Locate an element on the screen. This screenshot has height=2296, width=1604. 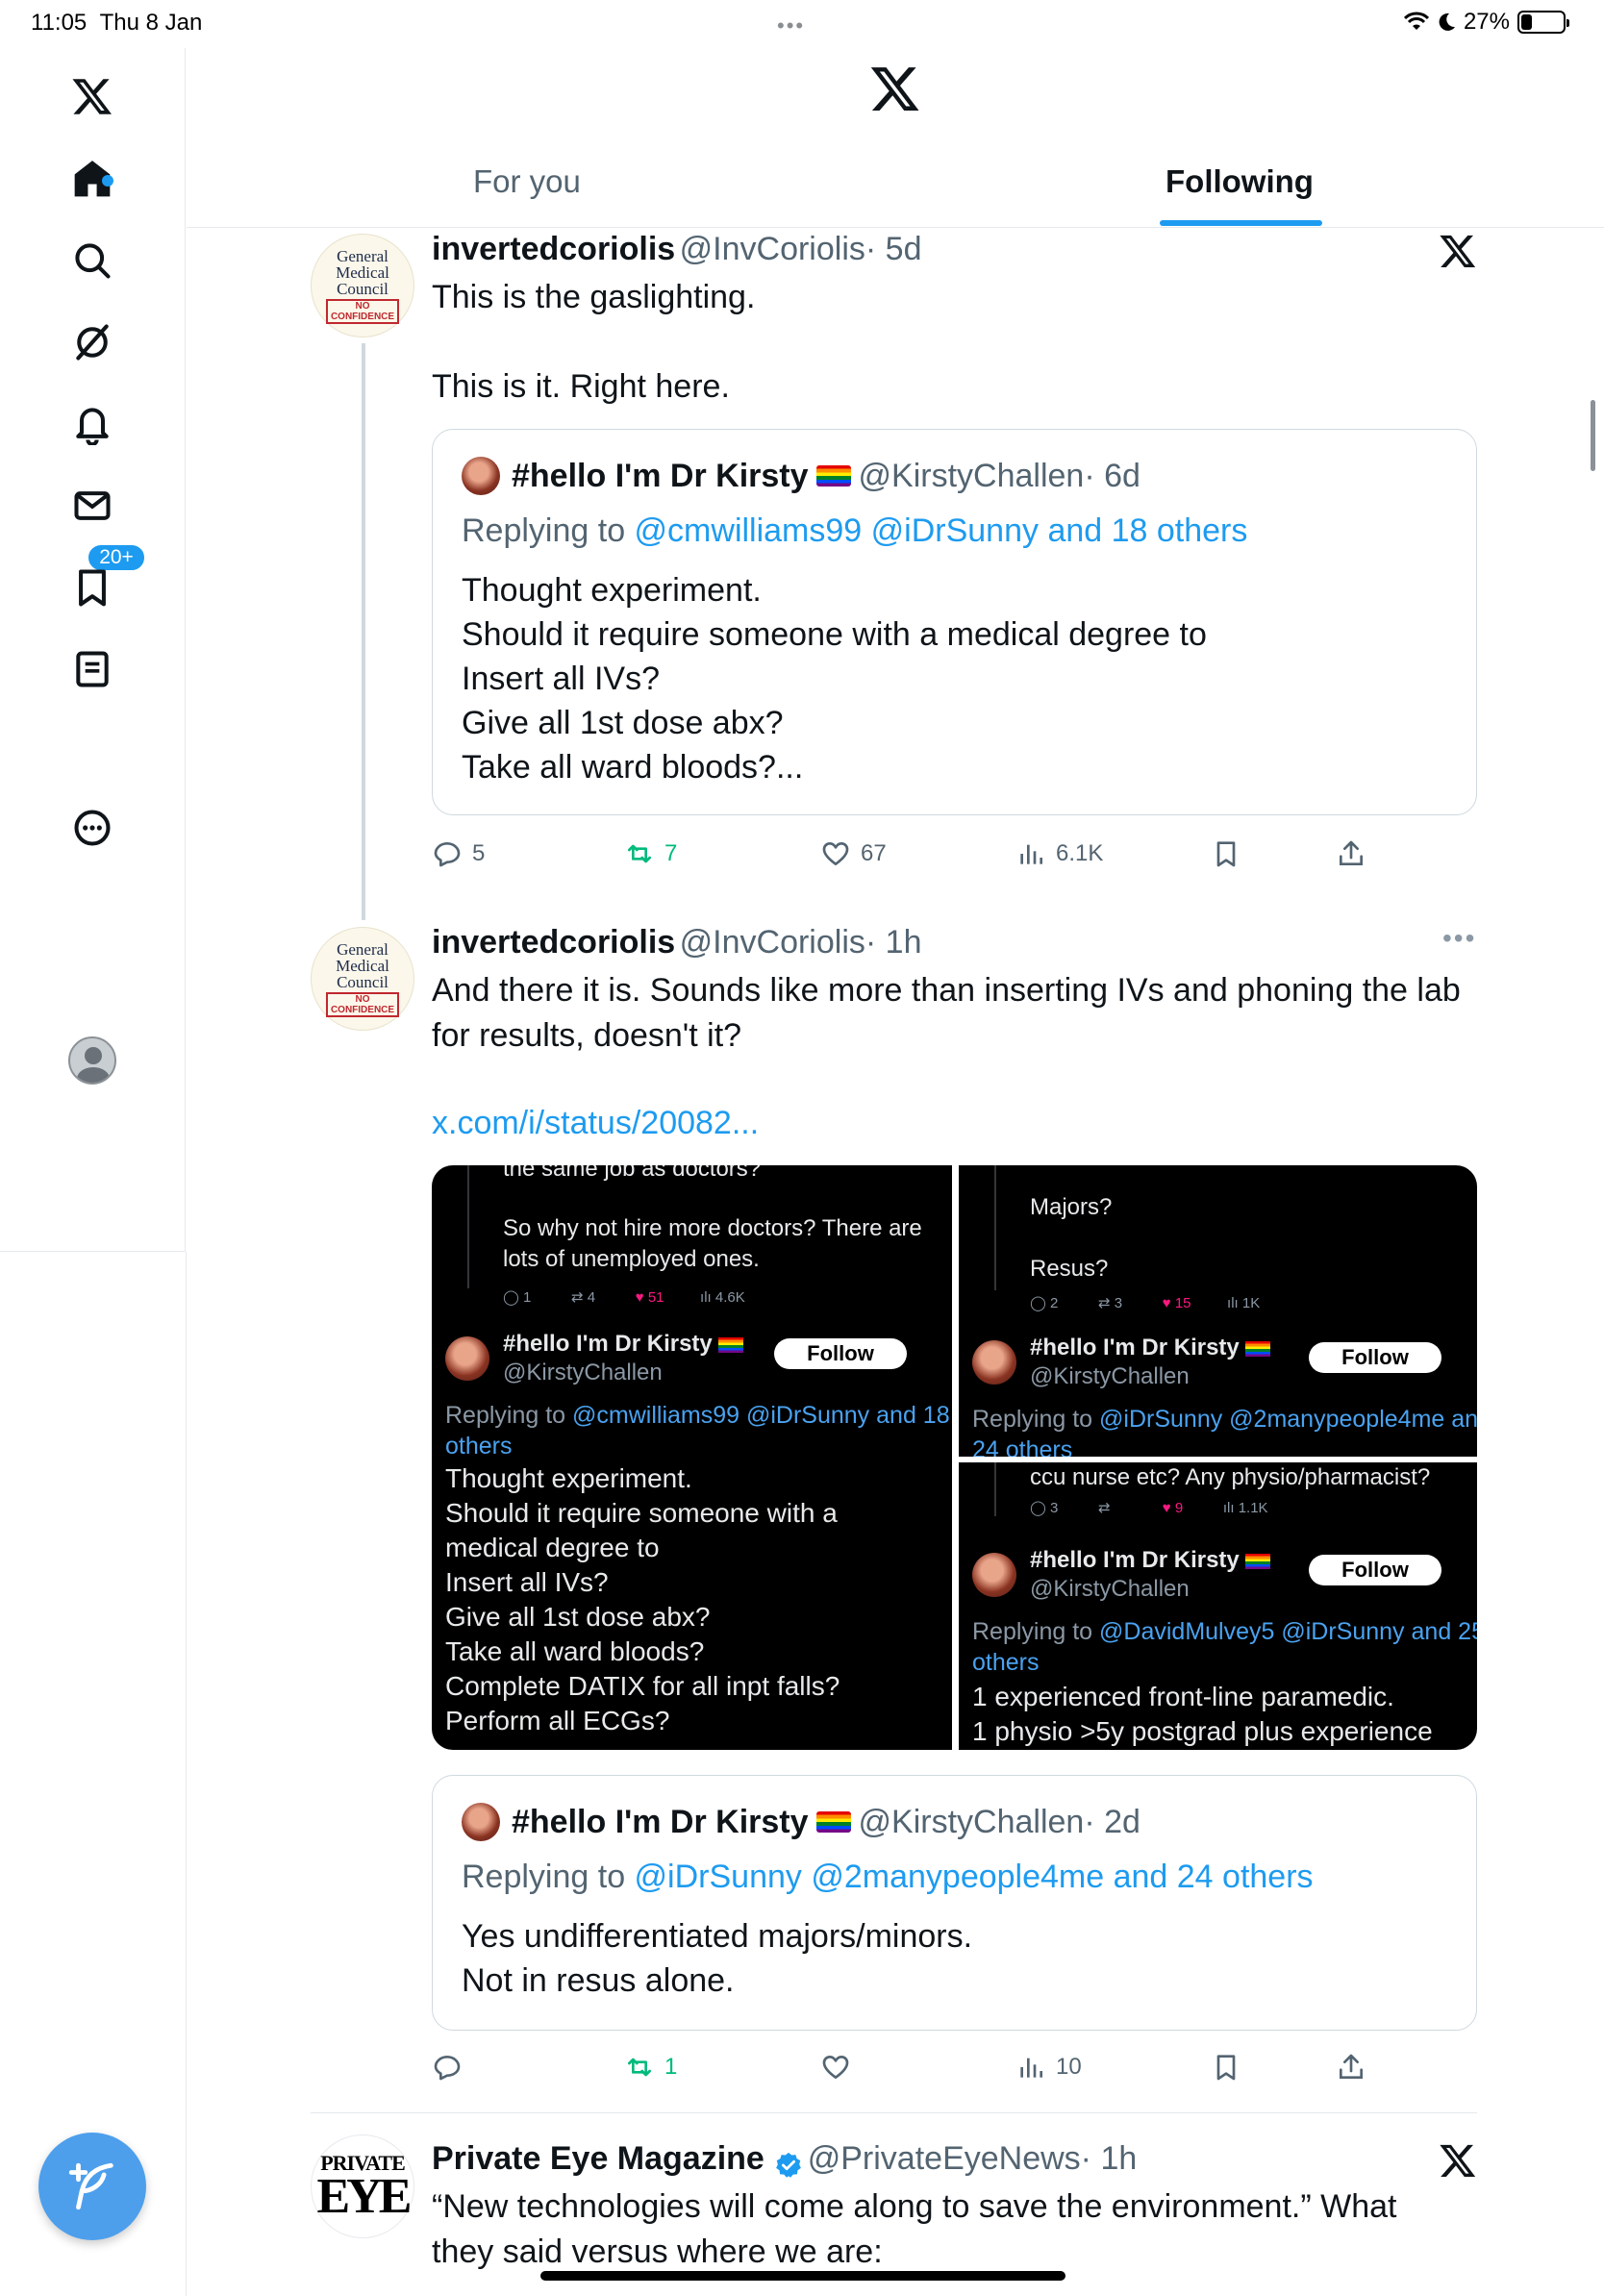
reply-button: 5 is located at coordinates (458, 854).